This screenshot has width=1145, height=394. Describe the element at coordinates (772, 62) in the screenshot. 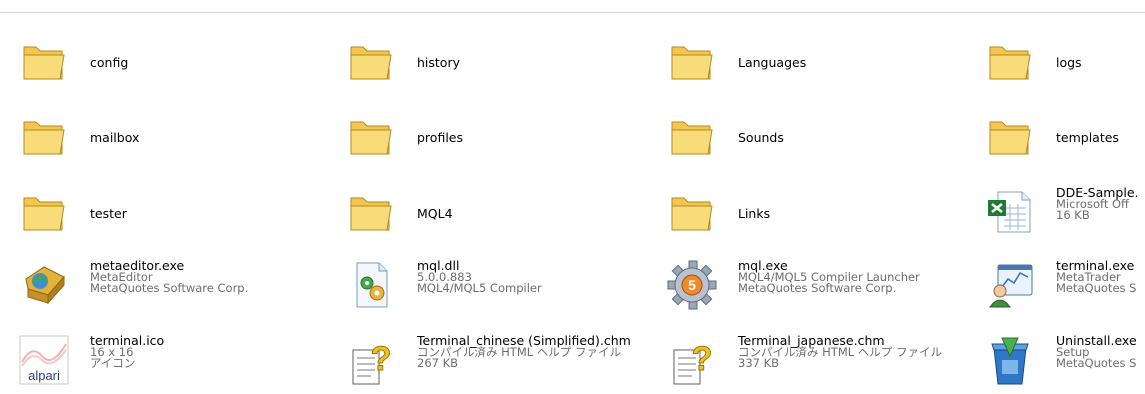

I see `item-name: Languages` at that location.